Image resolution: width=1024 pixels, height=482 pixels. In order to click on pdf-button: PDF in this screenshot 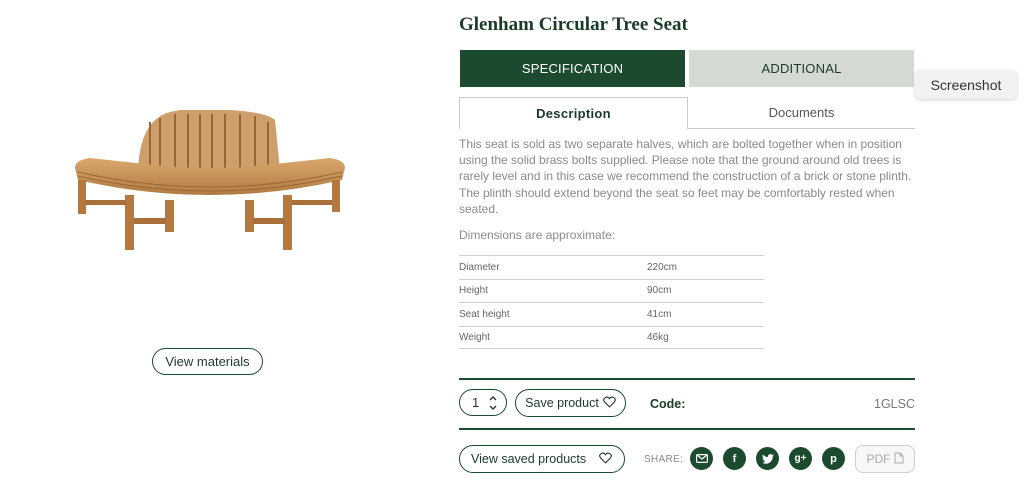, I will do `click(885, 459)`.